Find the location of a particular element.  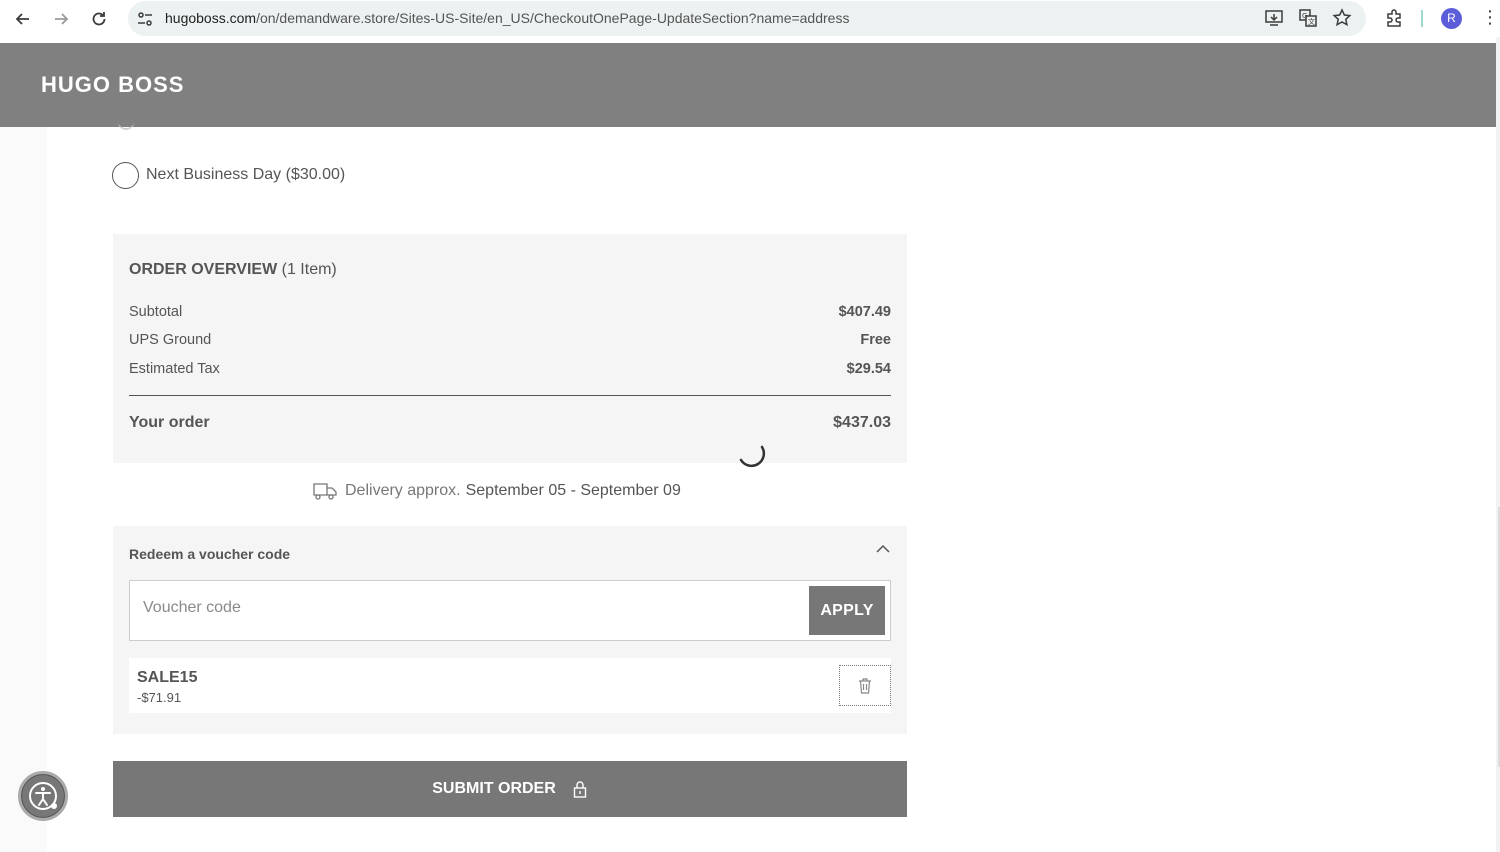

svg-text: G is located at coordinates (1304, 16).